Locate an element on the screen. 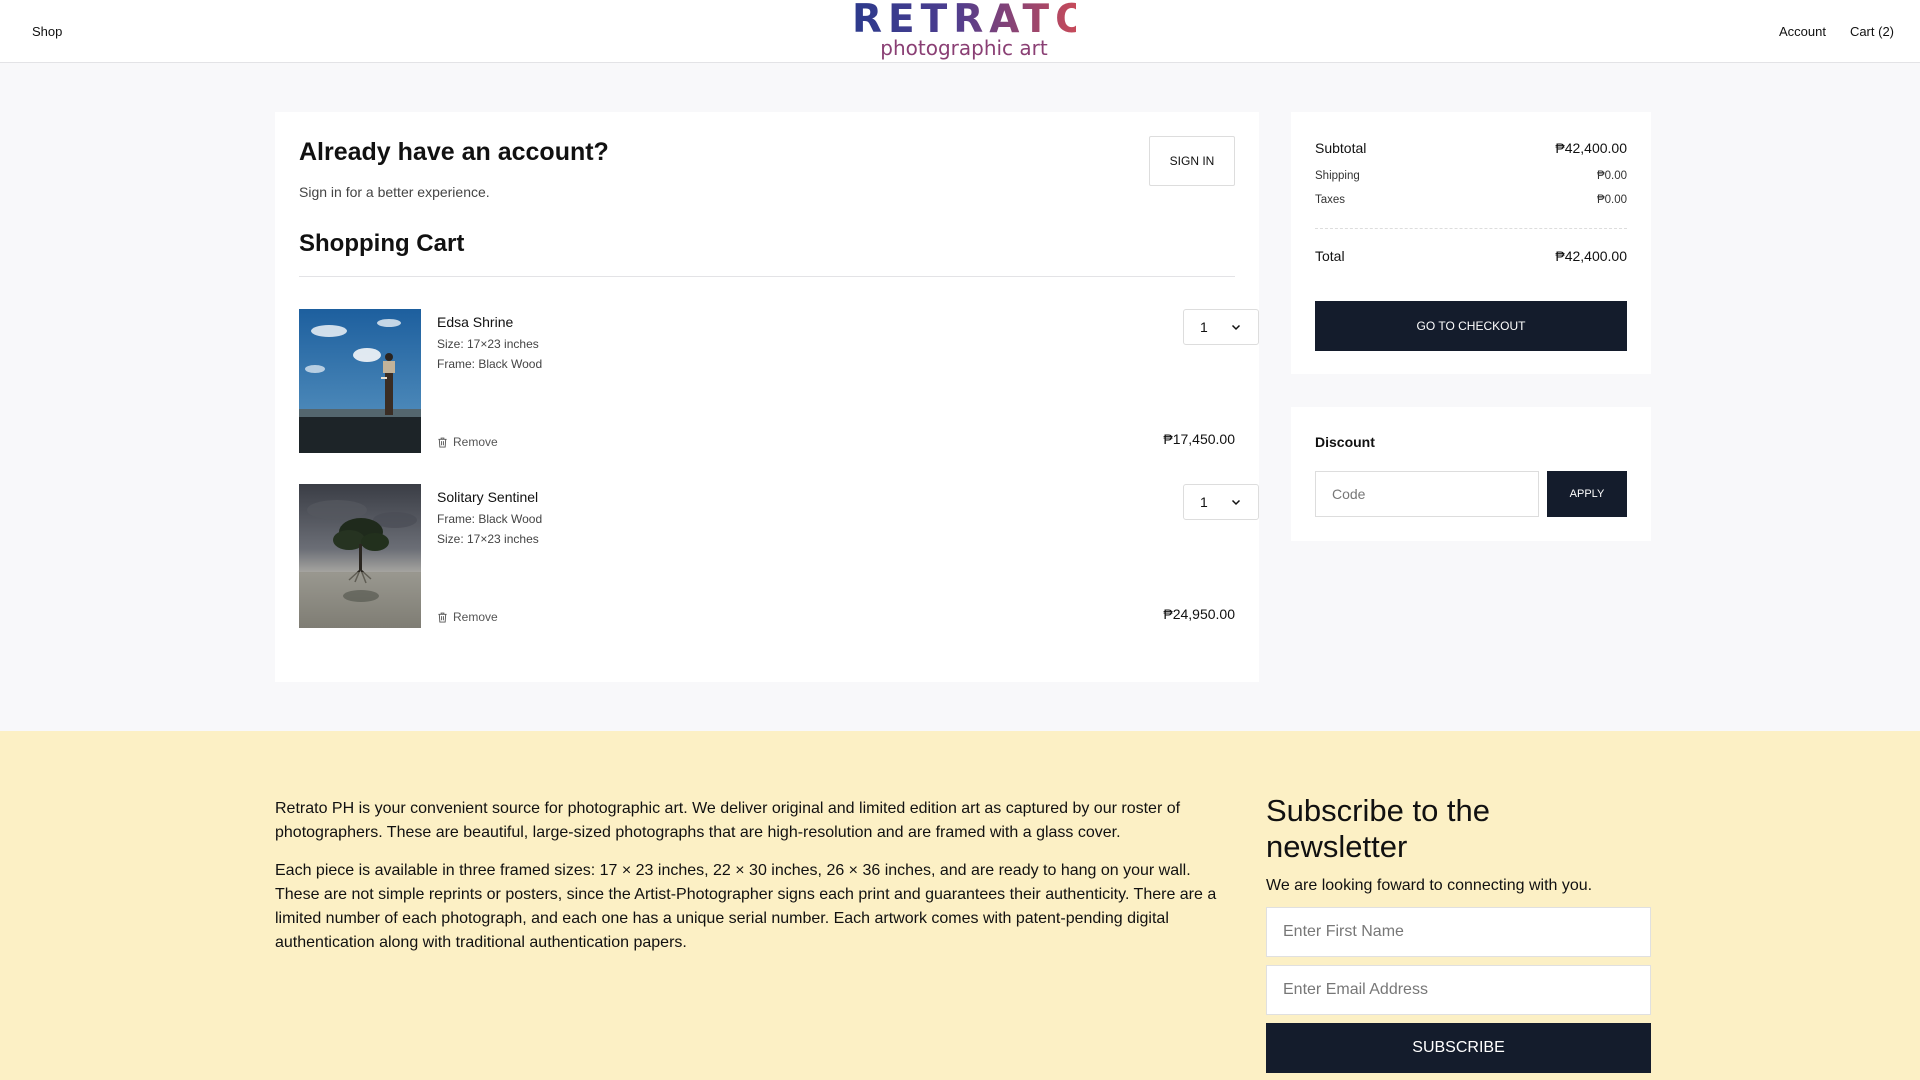 The image size is (1920, 1080). subtotal-label: Subtotal is located at coordinates (1341, 148).